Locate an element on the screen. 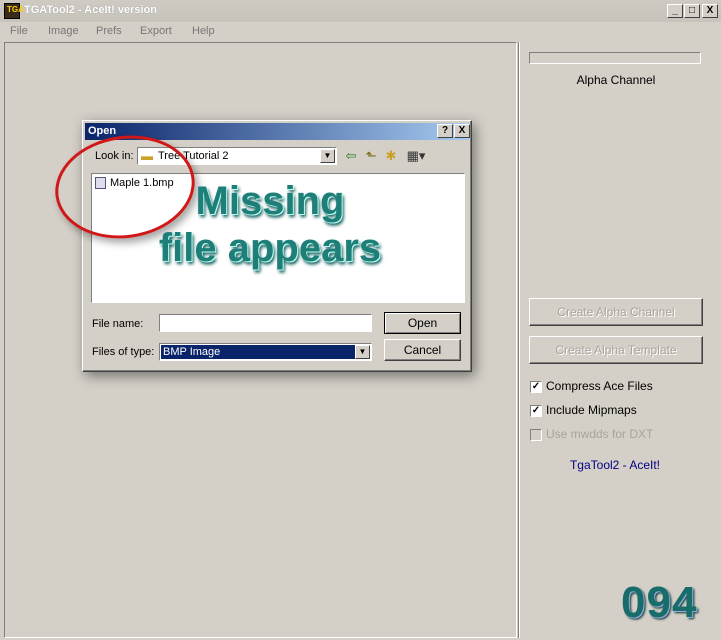 This screenshot has width=721, height=640. window-title: TGATool2 - AceIt! version is located at coordinates (91, 10).